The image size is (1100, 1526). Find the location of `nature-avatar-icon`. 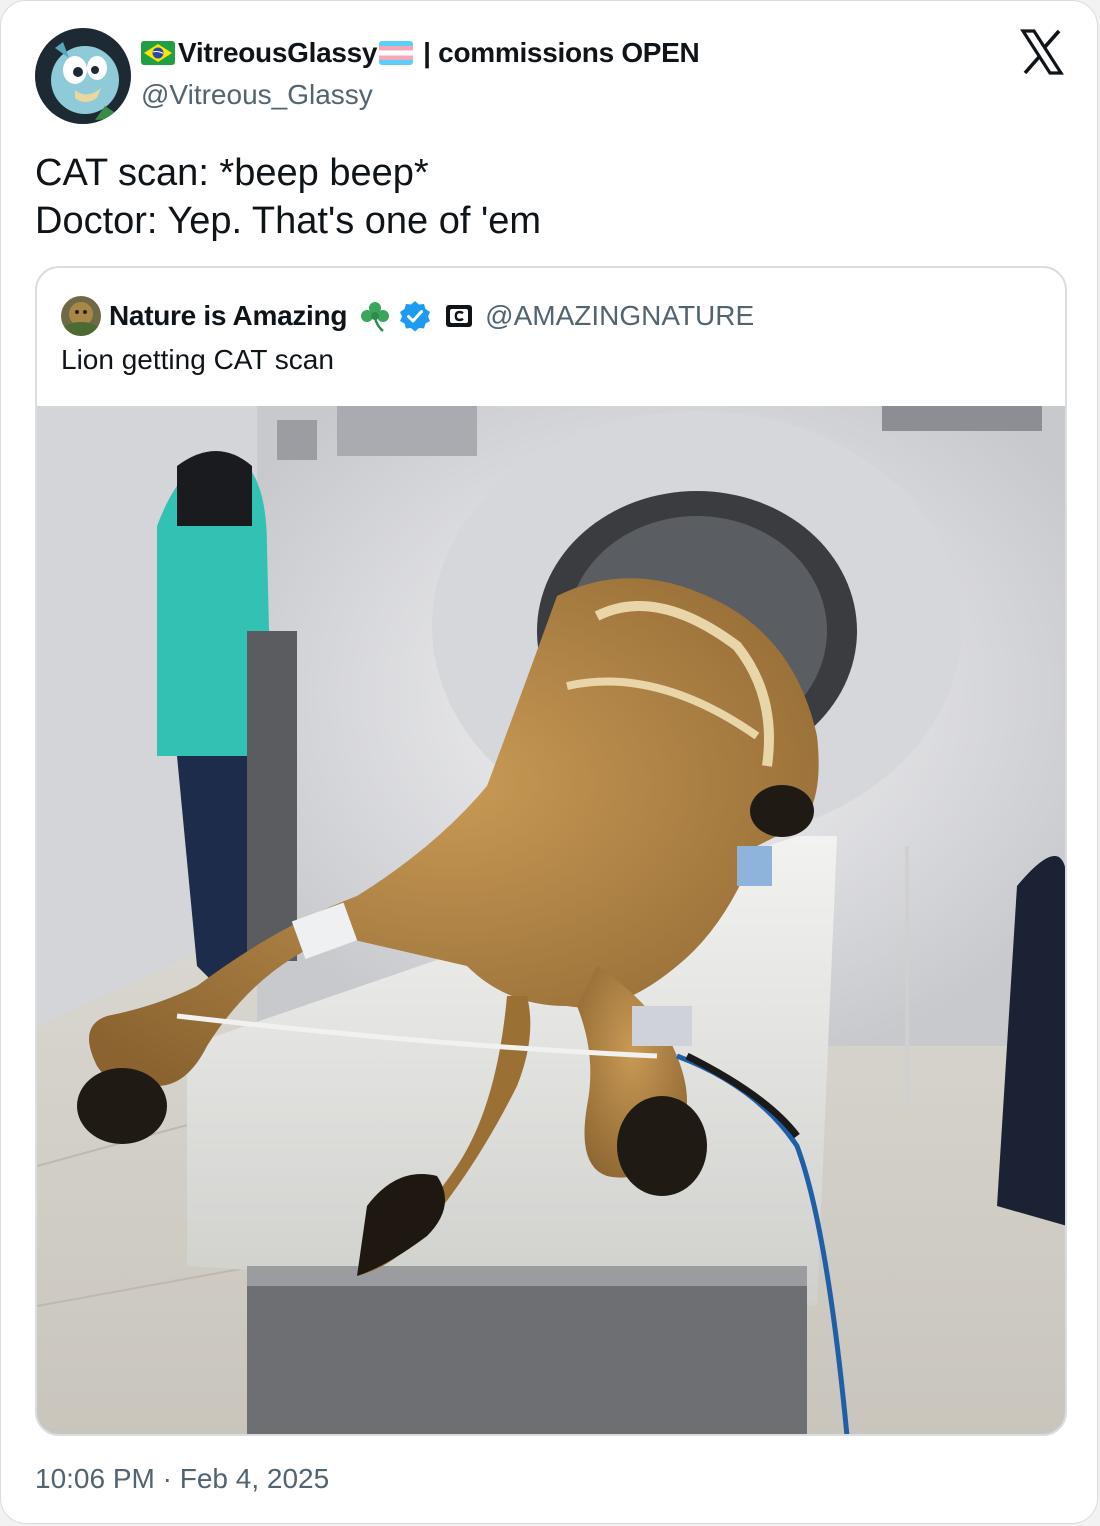

nature-avatar-icon is located at coordinates (81, 316).